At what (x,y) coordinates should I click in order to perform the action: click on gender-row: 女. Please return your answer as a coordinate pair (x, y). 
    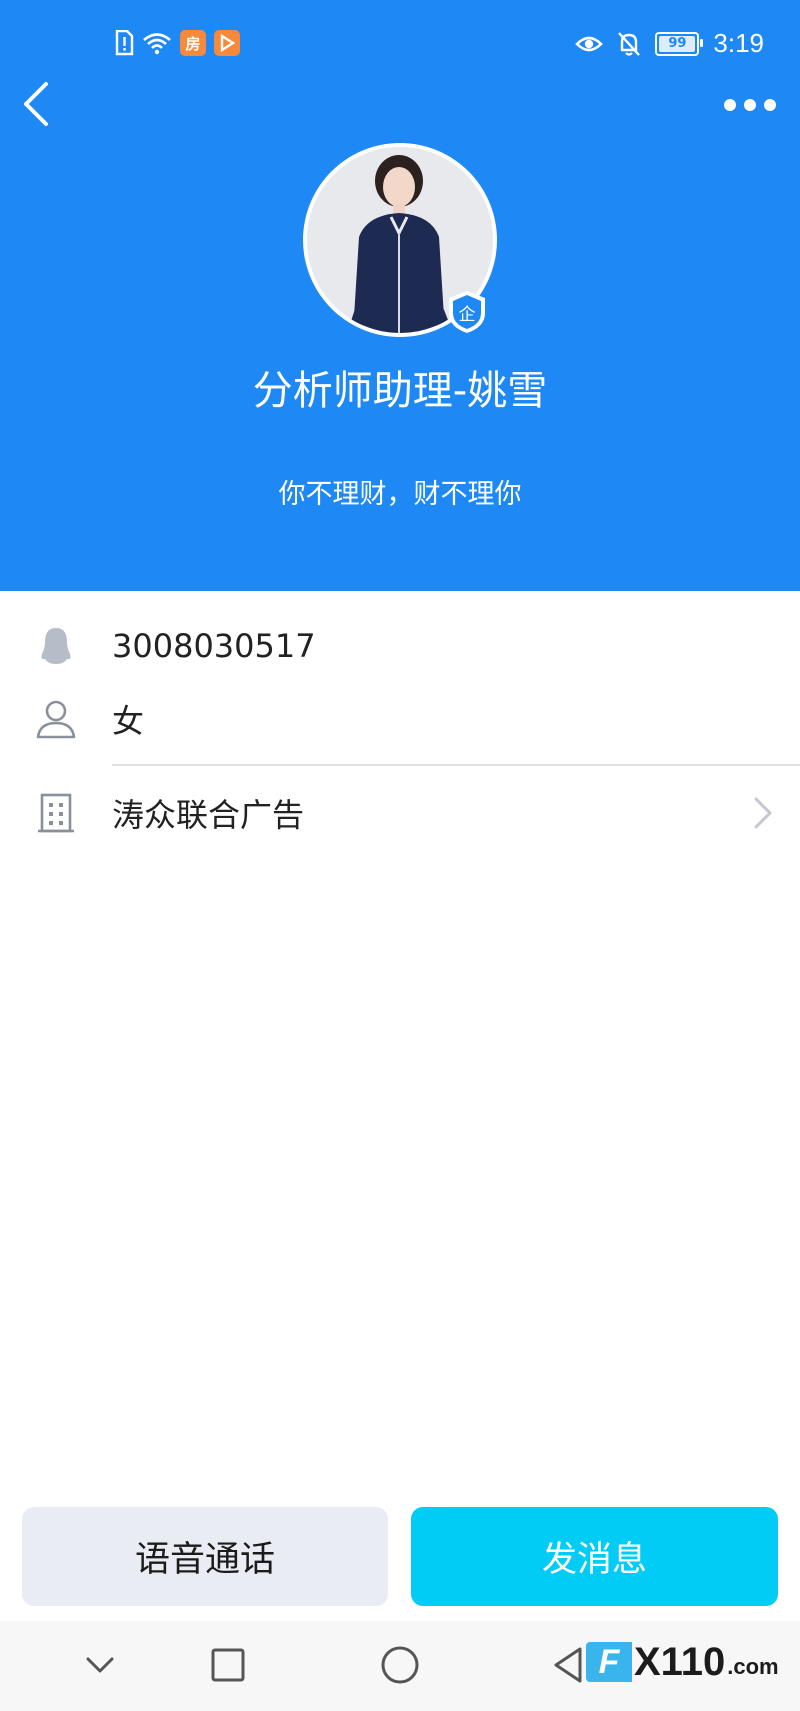
    Looking at the image, I should click on (400, 719).